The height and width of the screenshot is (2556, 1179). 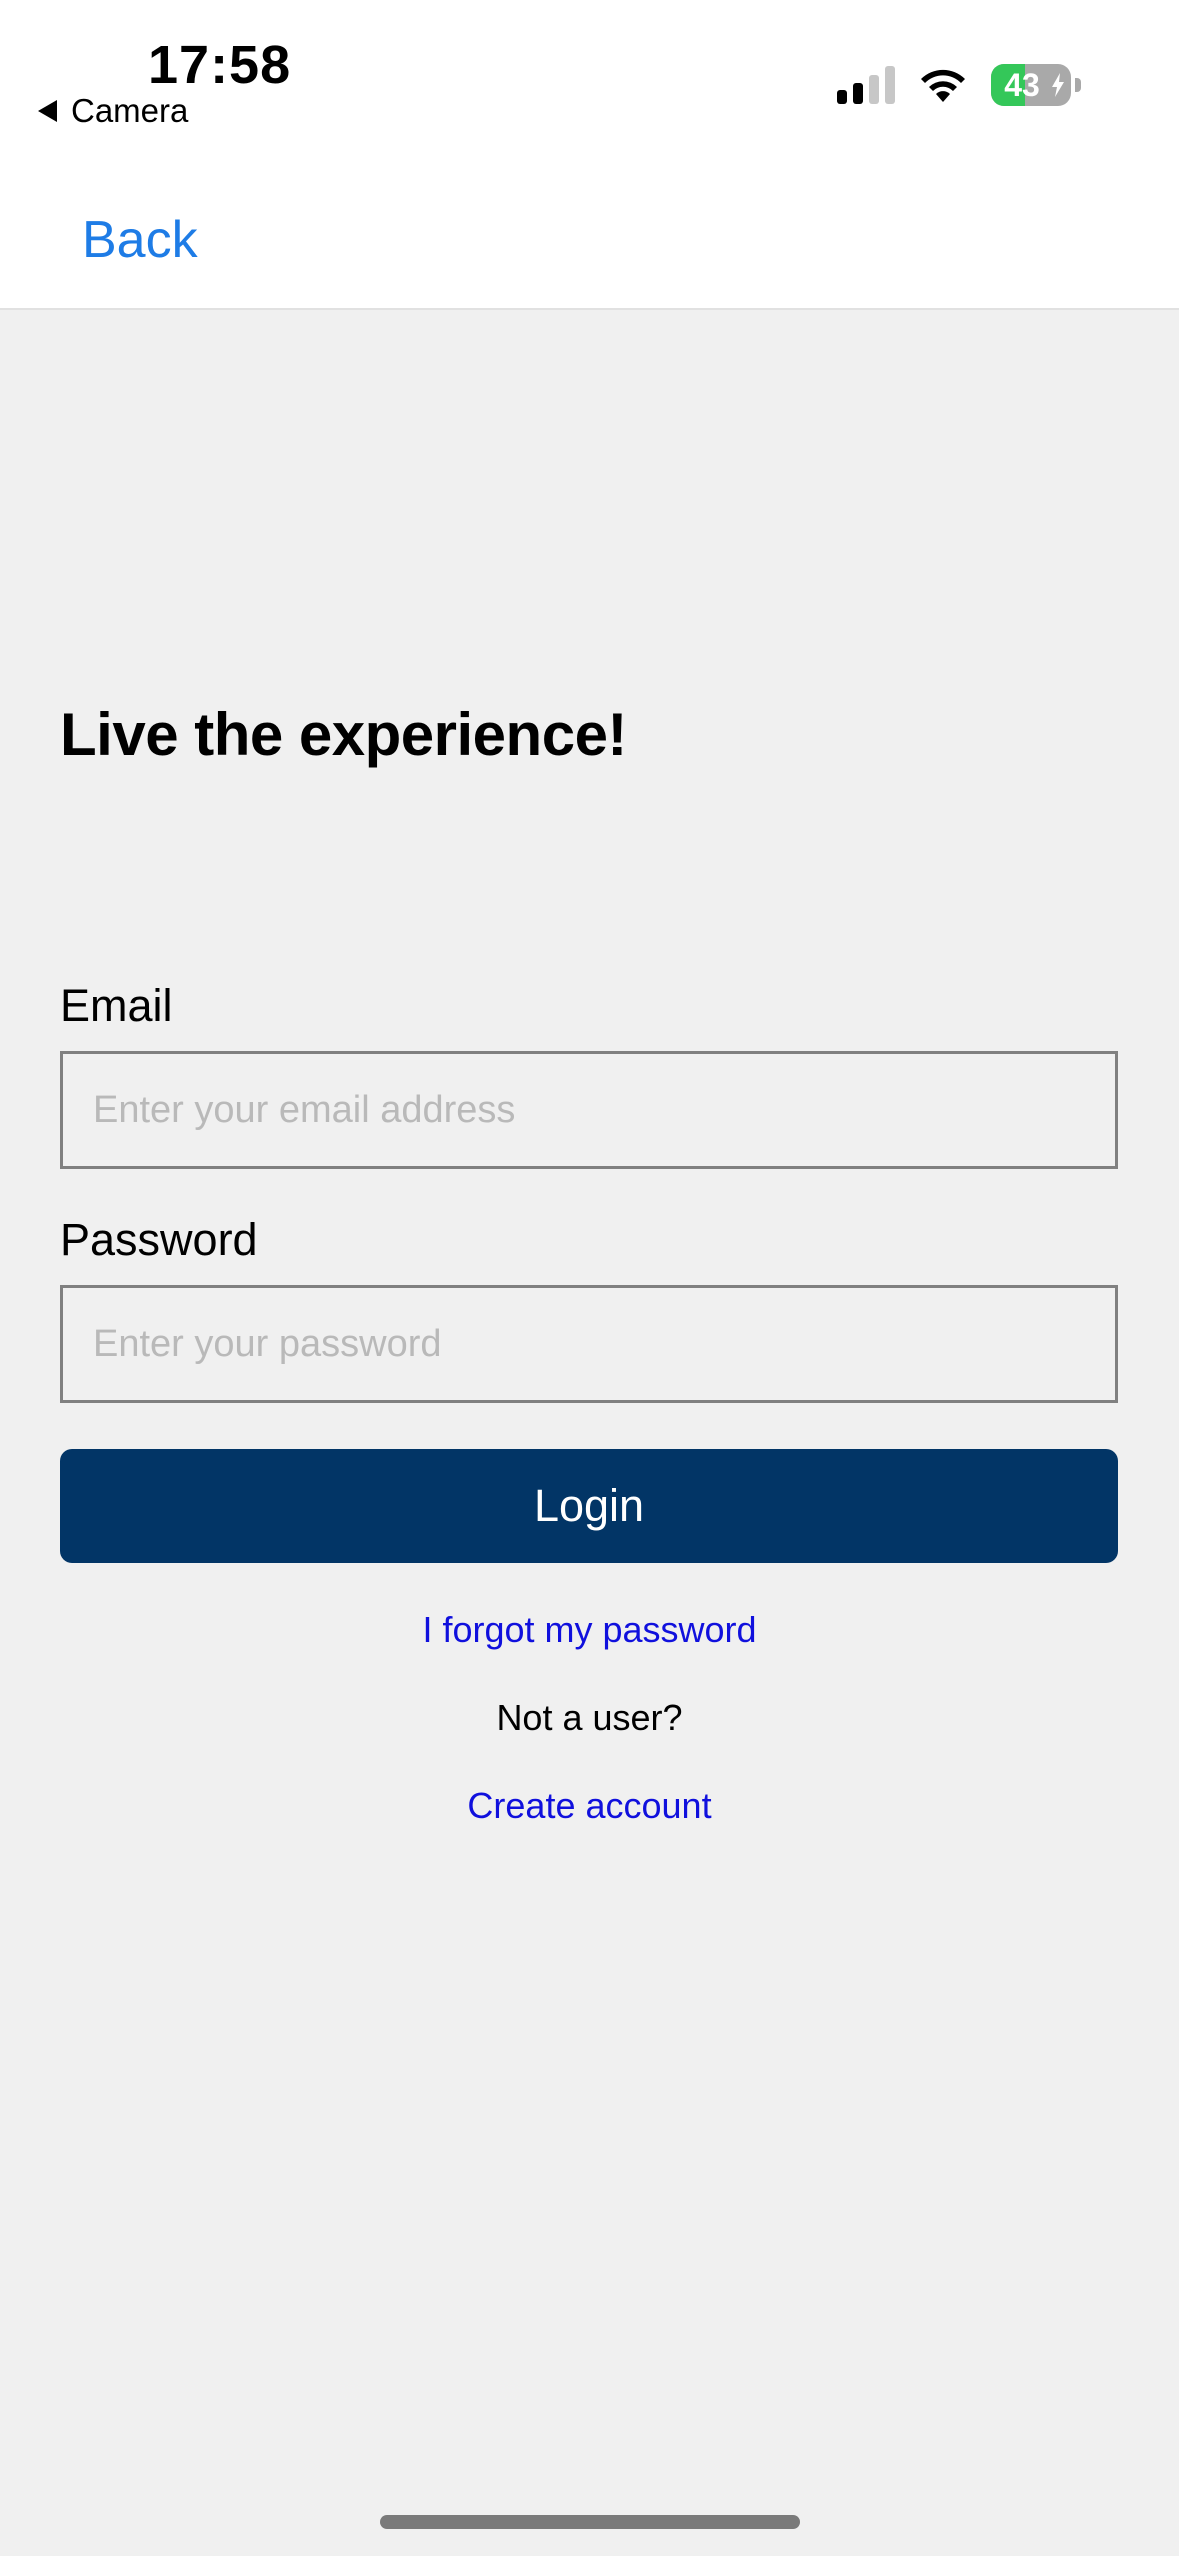 I want to click on status-time: 17:58, so click(x=220, y=65).